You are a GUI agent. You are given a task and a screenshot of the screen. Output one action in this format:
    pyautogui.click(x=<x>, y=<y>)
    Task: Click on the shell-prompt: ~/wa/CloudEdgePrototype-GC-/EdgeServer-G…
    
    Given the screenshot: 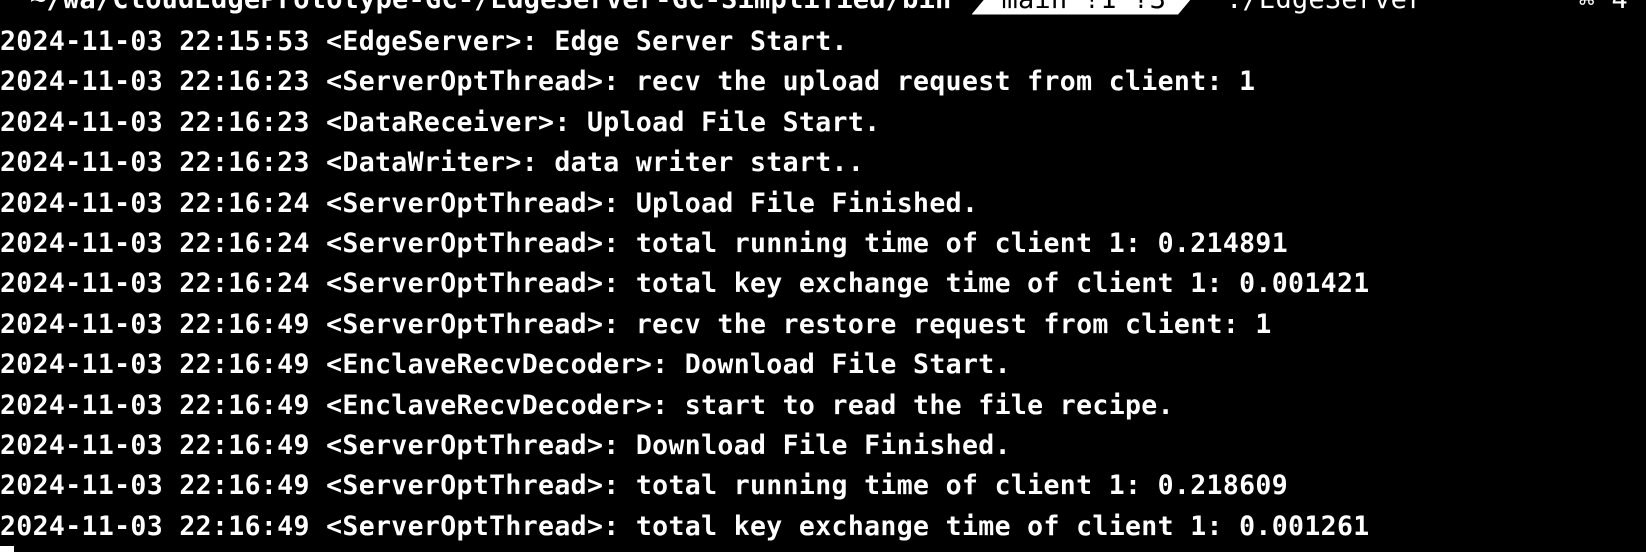 What is the action you would take?
    pyautogui.click(x=823, y=8)
    